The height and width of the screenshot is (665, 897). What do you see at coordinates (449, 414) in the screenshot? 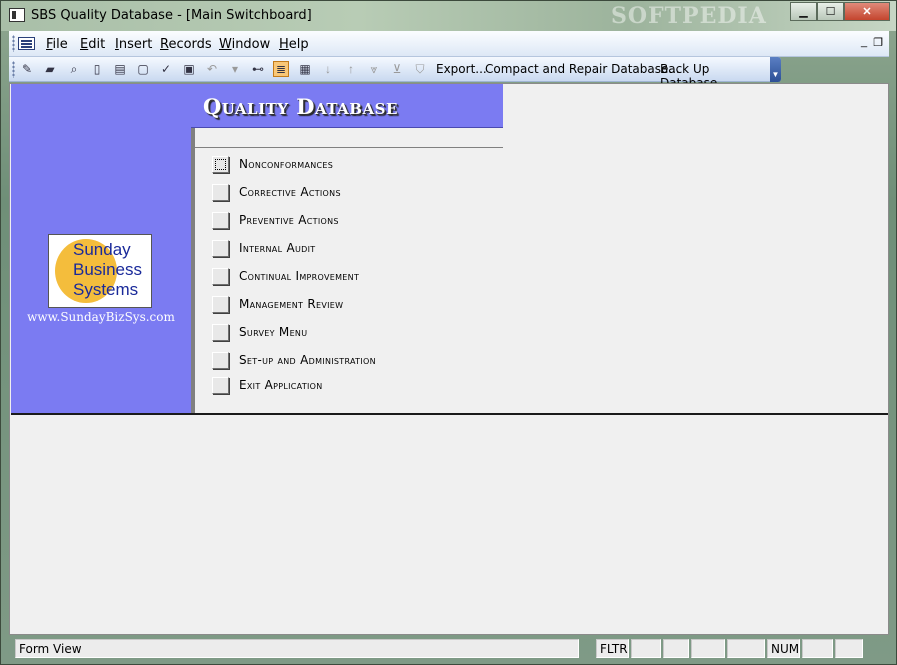
I see `form-bottom-border` at bounding box center [449, 414].